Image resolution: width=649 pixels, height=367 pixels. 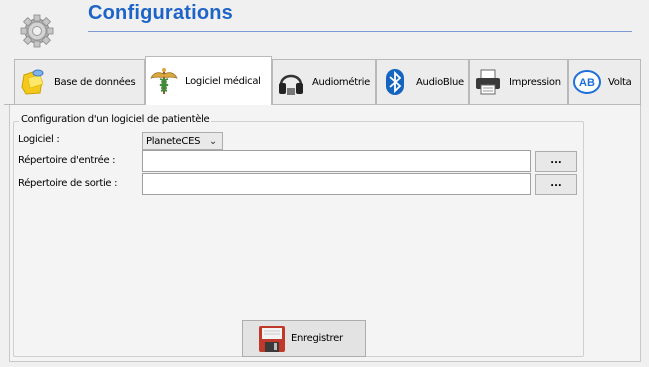 What do you see at coordinates (440, 82) in the screenshot?
I see `tab-label: AudioBlue` at bounding box center [440, 82].